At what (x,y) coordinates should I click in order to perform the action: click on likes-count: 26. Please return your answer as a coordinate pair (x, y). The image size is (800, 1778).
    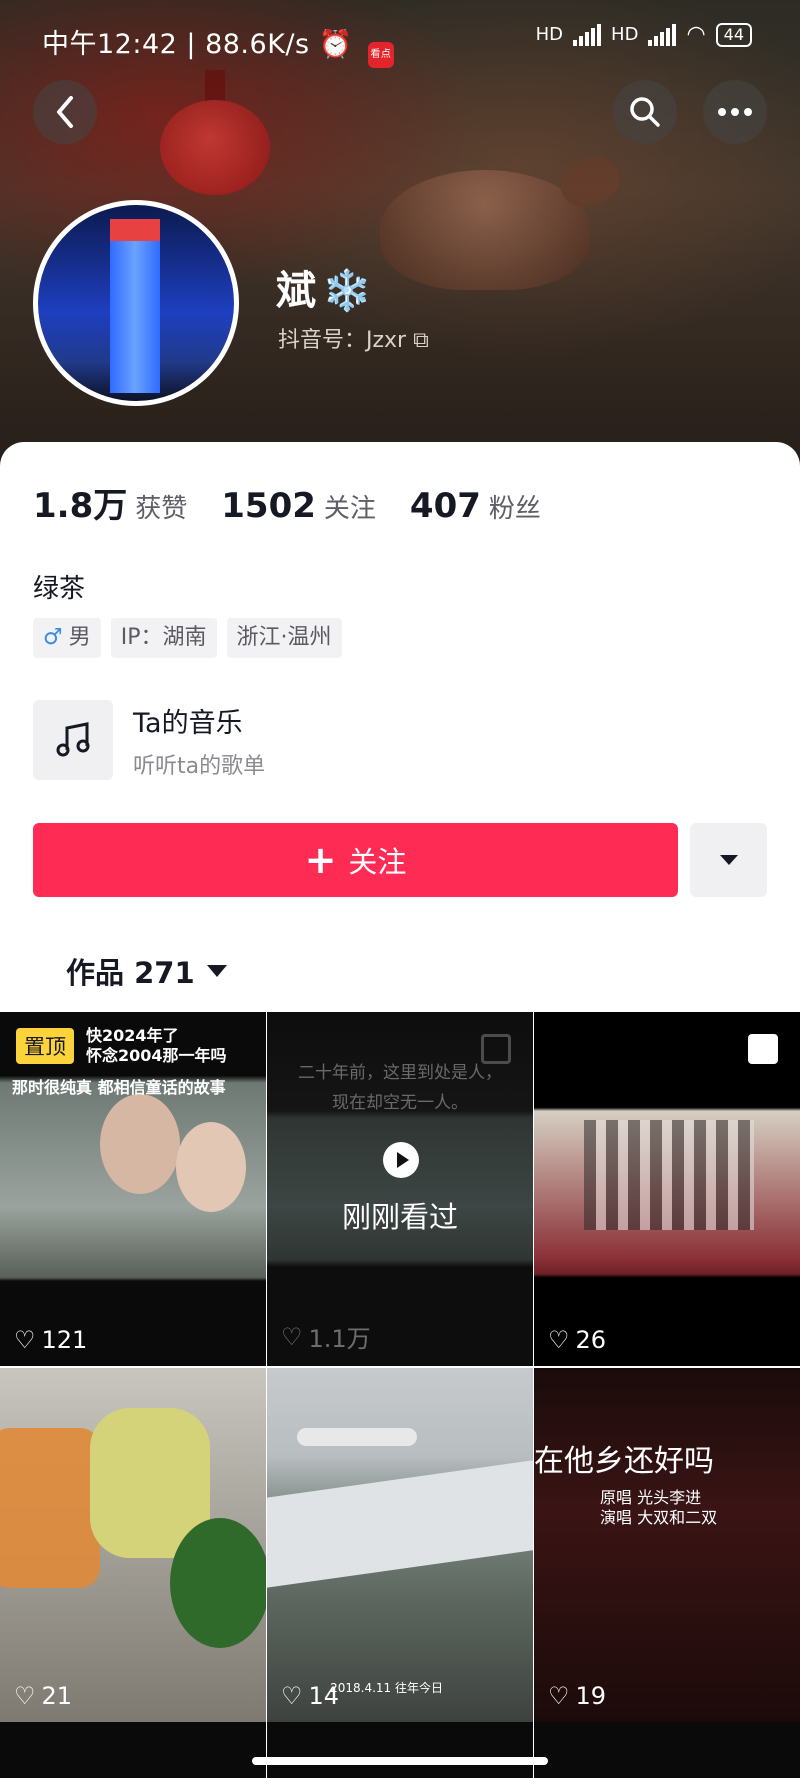
    Looking at the image, I should click on (591, 1340).